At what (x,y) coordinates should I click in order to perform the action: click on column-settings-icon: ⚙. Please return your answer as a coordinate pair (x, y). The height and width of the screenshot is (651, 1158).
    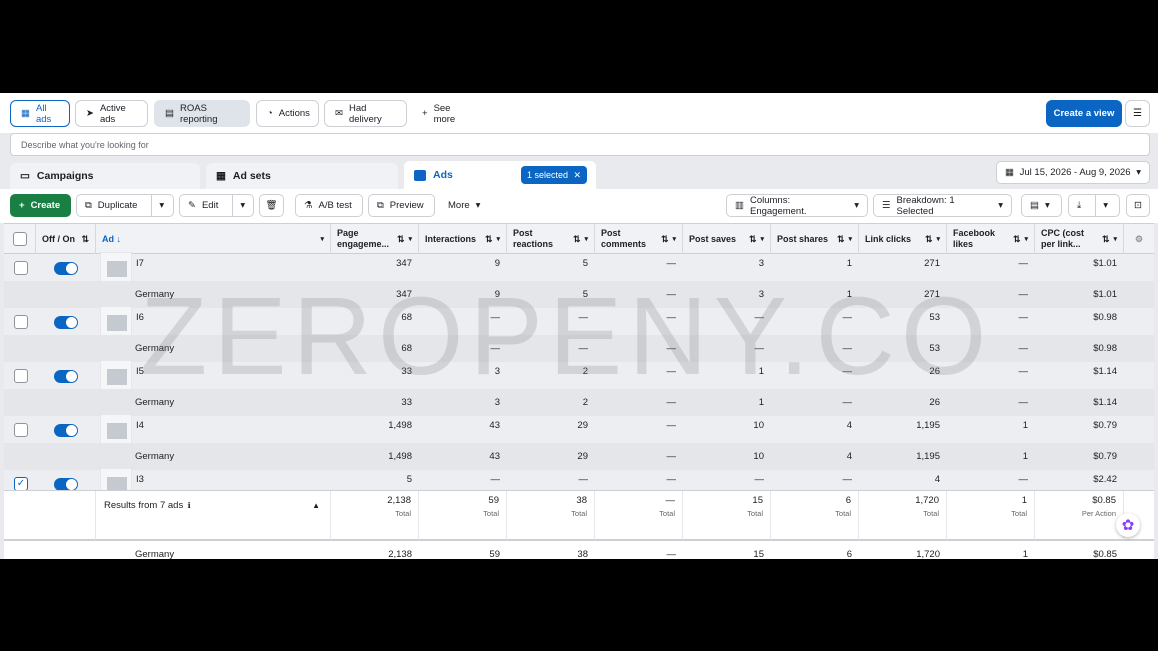
    Looking at the image, I should click on (1139, 239).